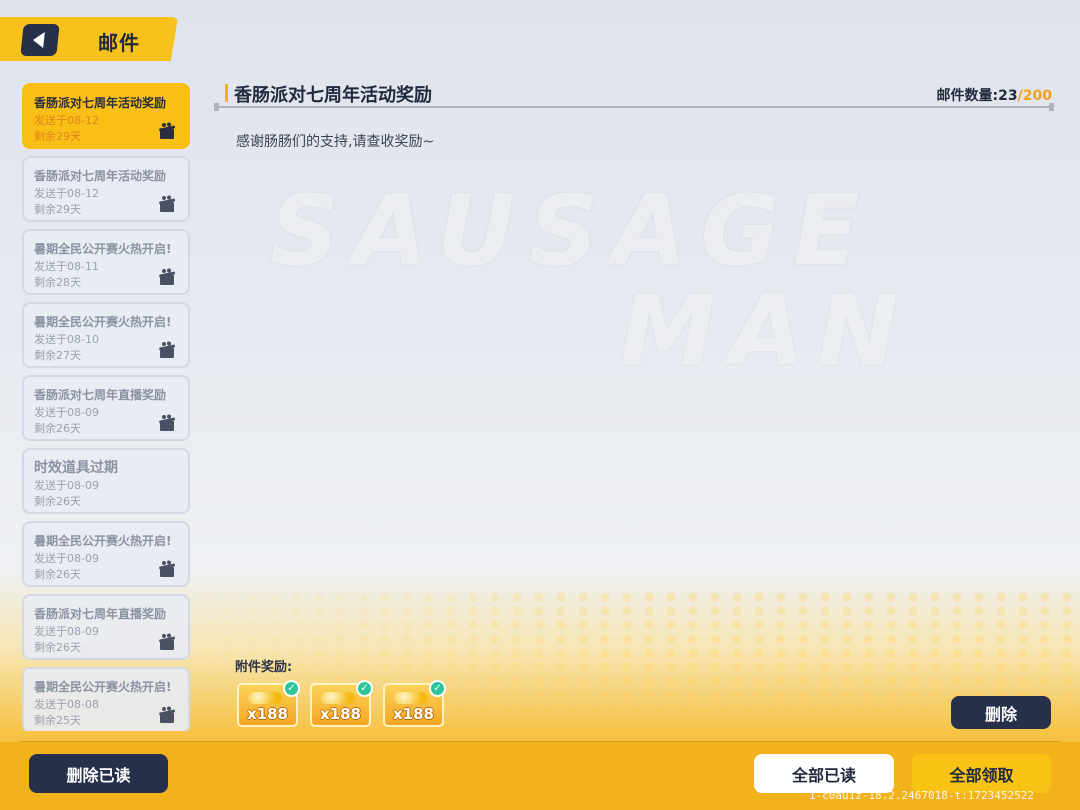 This screenshot has width=1080, height=810. Describe the element at coordinates (1008, 96) in the screenshot. I see `mail-count-current: 23` at that location.